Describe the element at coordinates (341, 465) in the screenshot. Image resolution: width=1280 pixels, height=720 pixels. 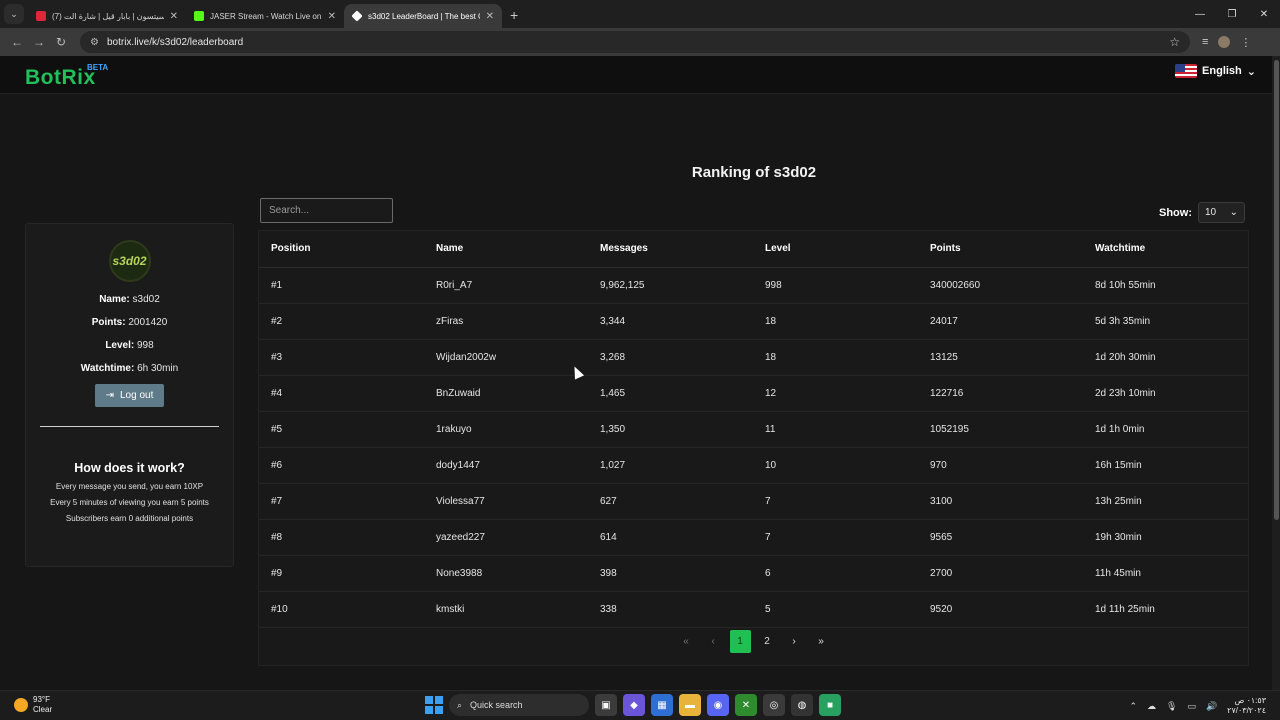
I see `position-cell: #6` at that location.